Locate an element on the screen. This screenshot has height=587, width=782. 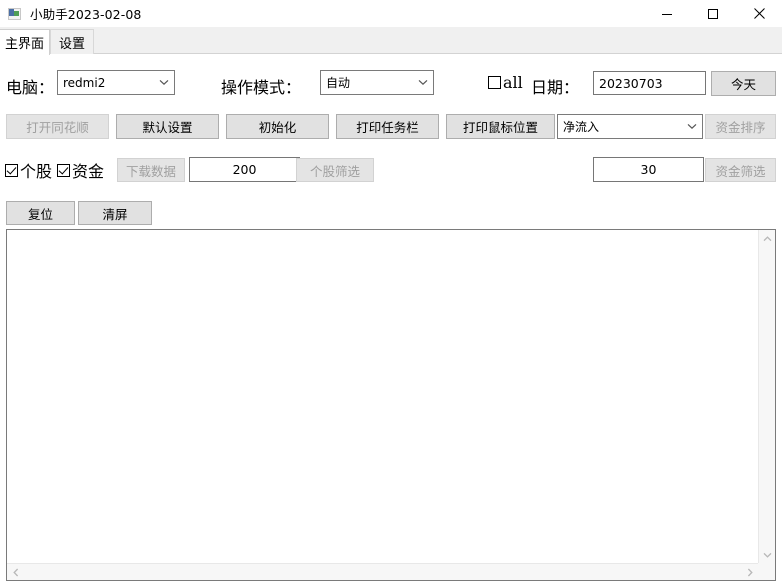
stock-checkbox-label: 个股 is located at coordinates (36, 171).